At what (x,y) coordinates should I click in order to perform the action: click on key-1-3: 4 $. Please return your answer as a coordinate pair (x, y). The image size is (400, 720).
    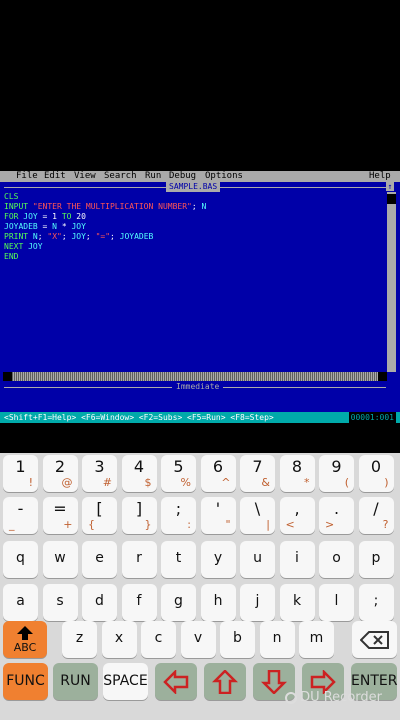
    Looking at the image, I should click on (139, 473).